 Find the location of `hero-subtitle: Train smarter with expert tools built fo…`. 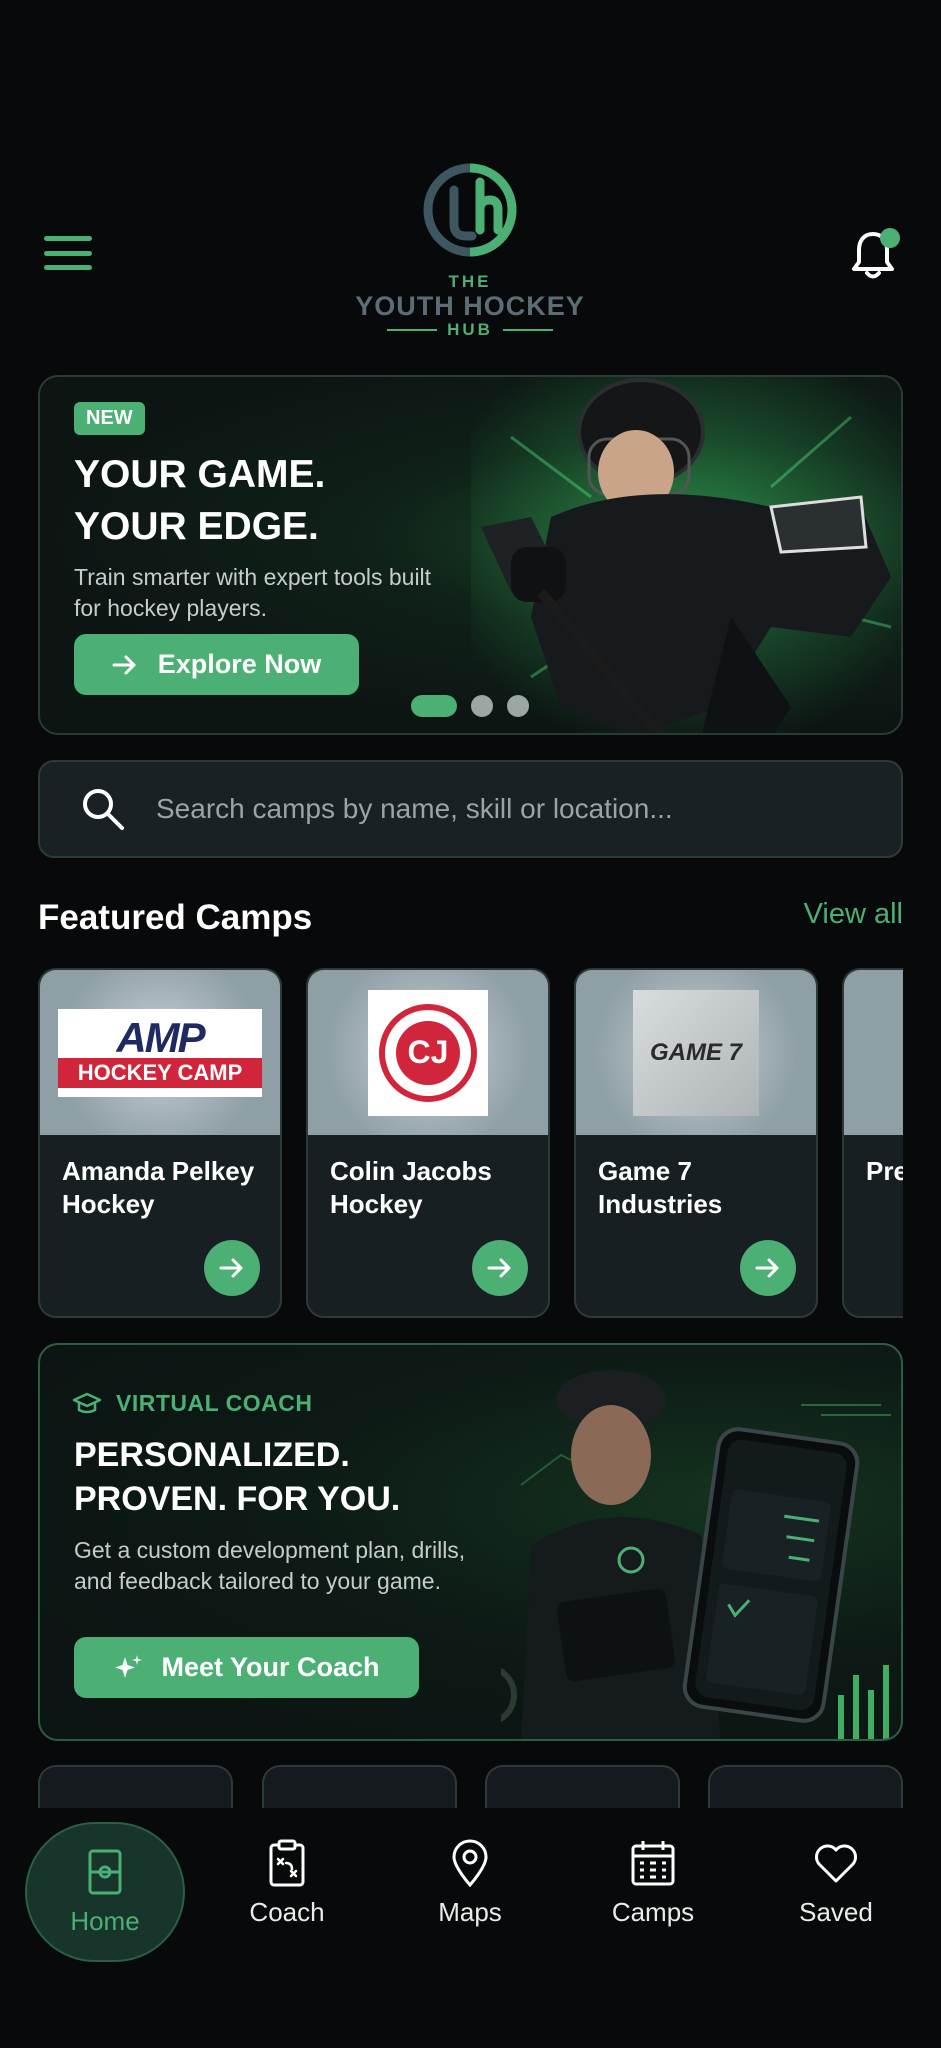

hero-subtitle: Train smarter with expert tools built fo… is located at coordinates (253, 592).